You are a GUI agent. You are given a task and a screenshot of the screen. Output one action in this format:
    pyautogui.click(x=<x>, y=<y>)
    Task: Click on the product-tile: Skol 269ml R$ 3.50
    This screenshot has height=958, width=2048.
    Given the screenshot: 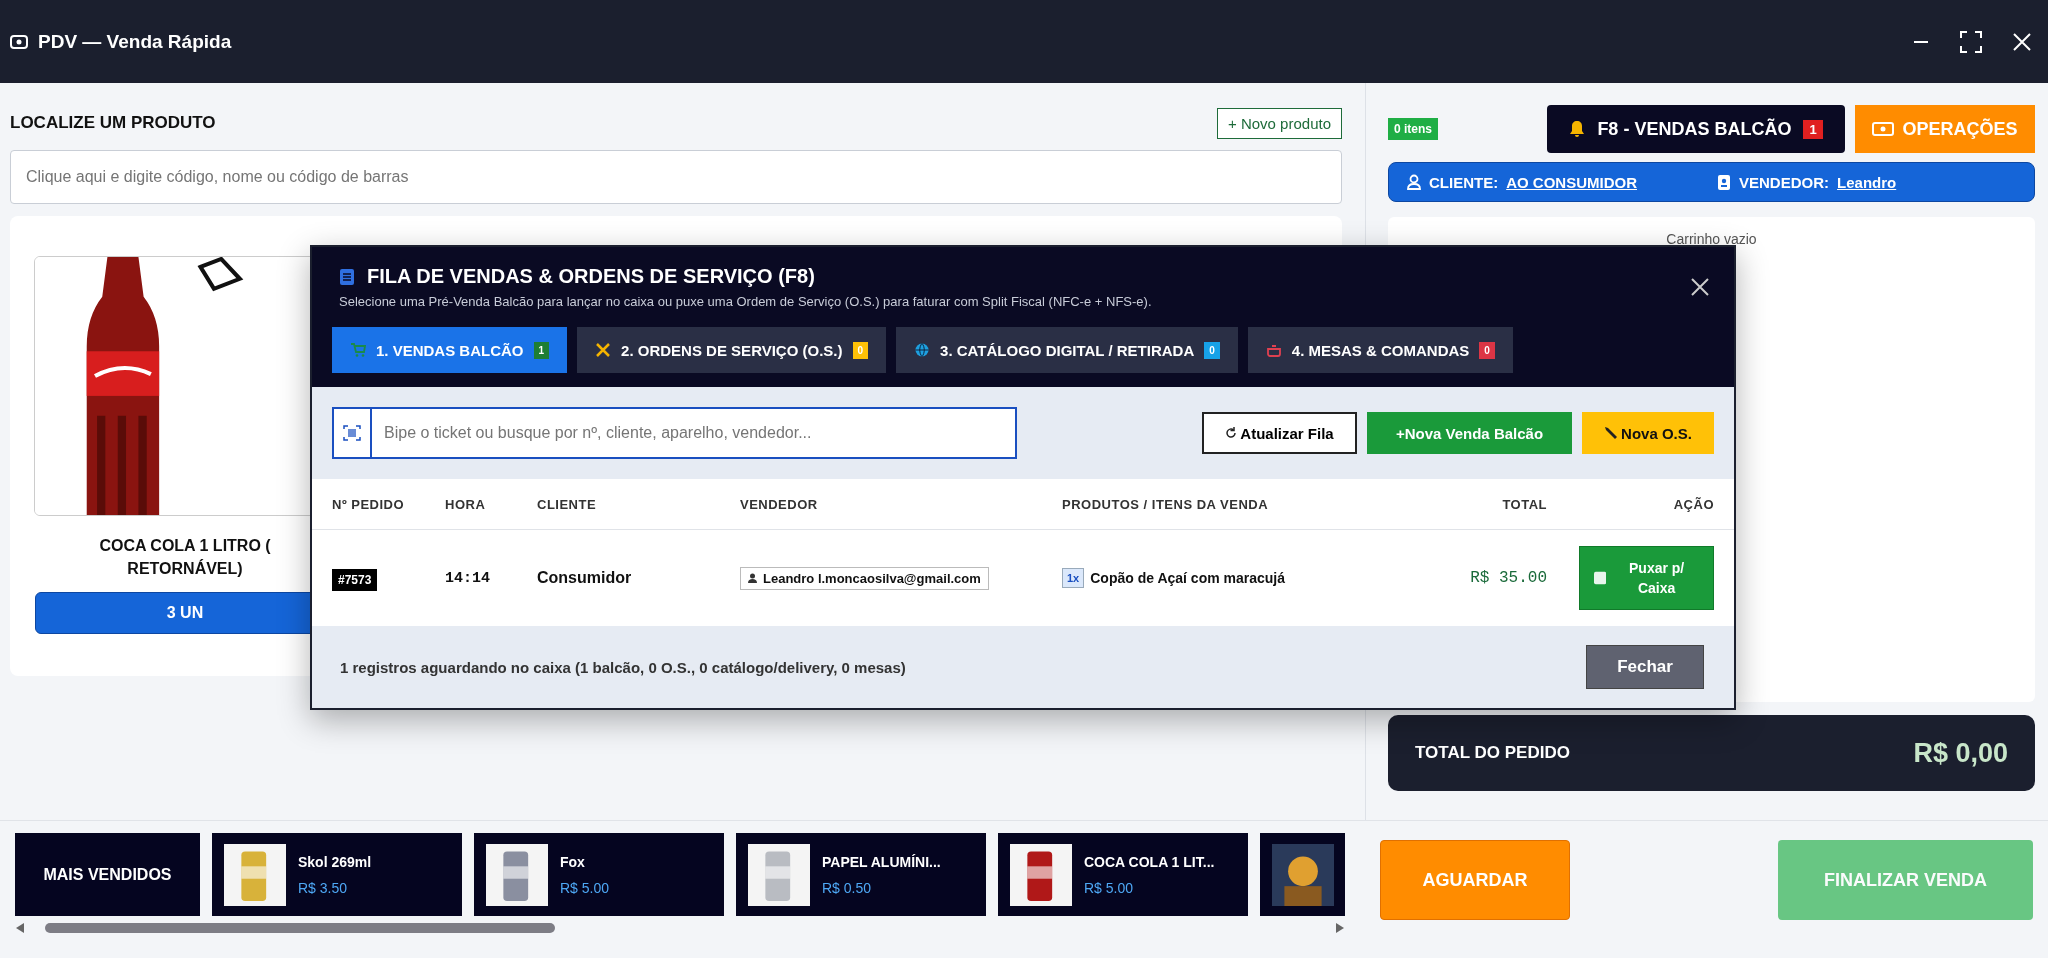 What is the action you would take?
    pyautogui.click(x=337, y=874)
    